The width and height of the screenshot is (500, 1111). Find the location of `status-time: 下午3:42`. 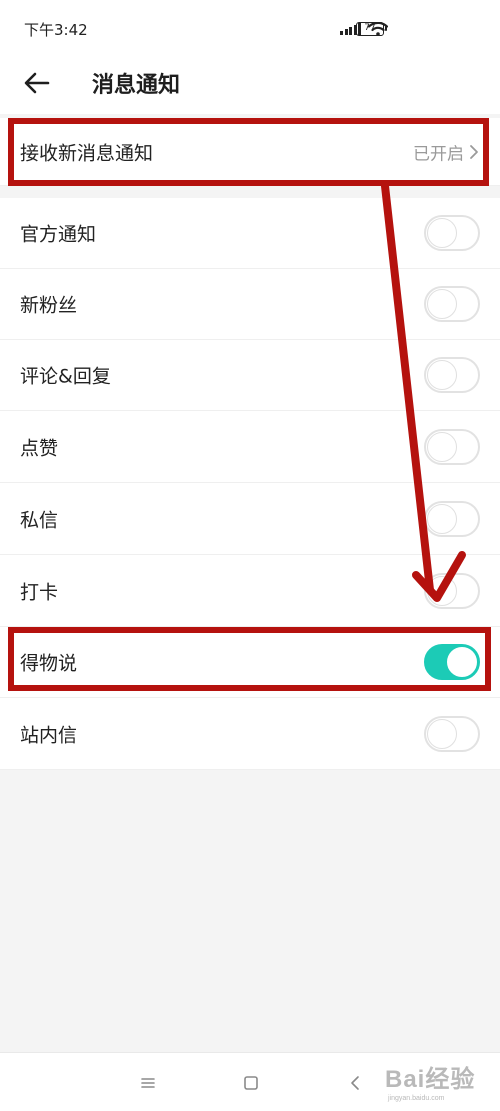

status-time: 下午3:42 is located at coordinates (56, 30).